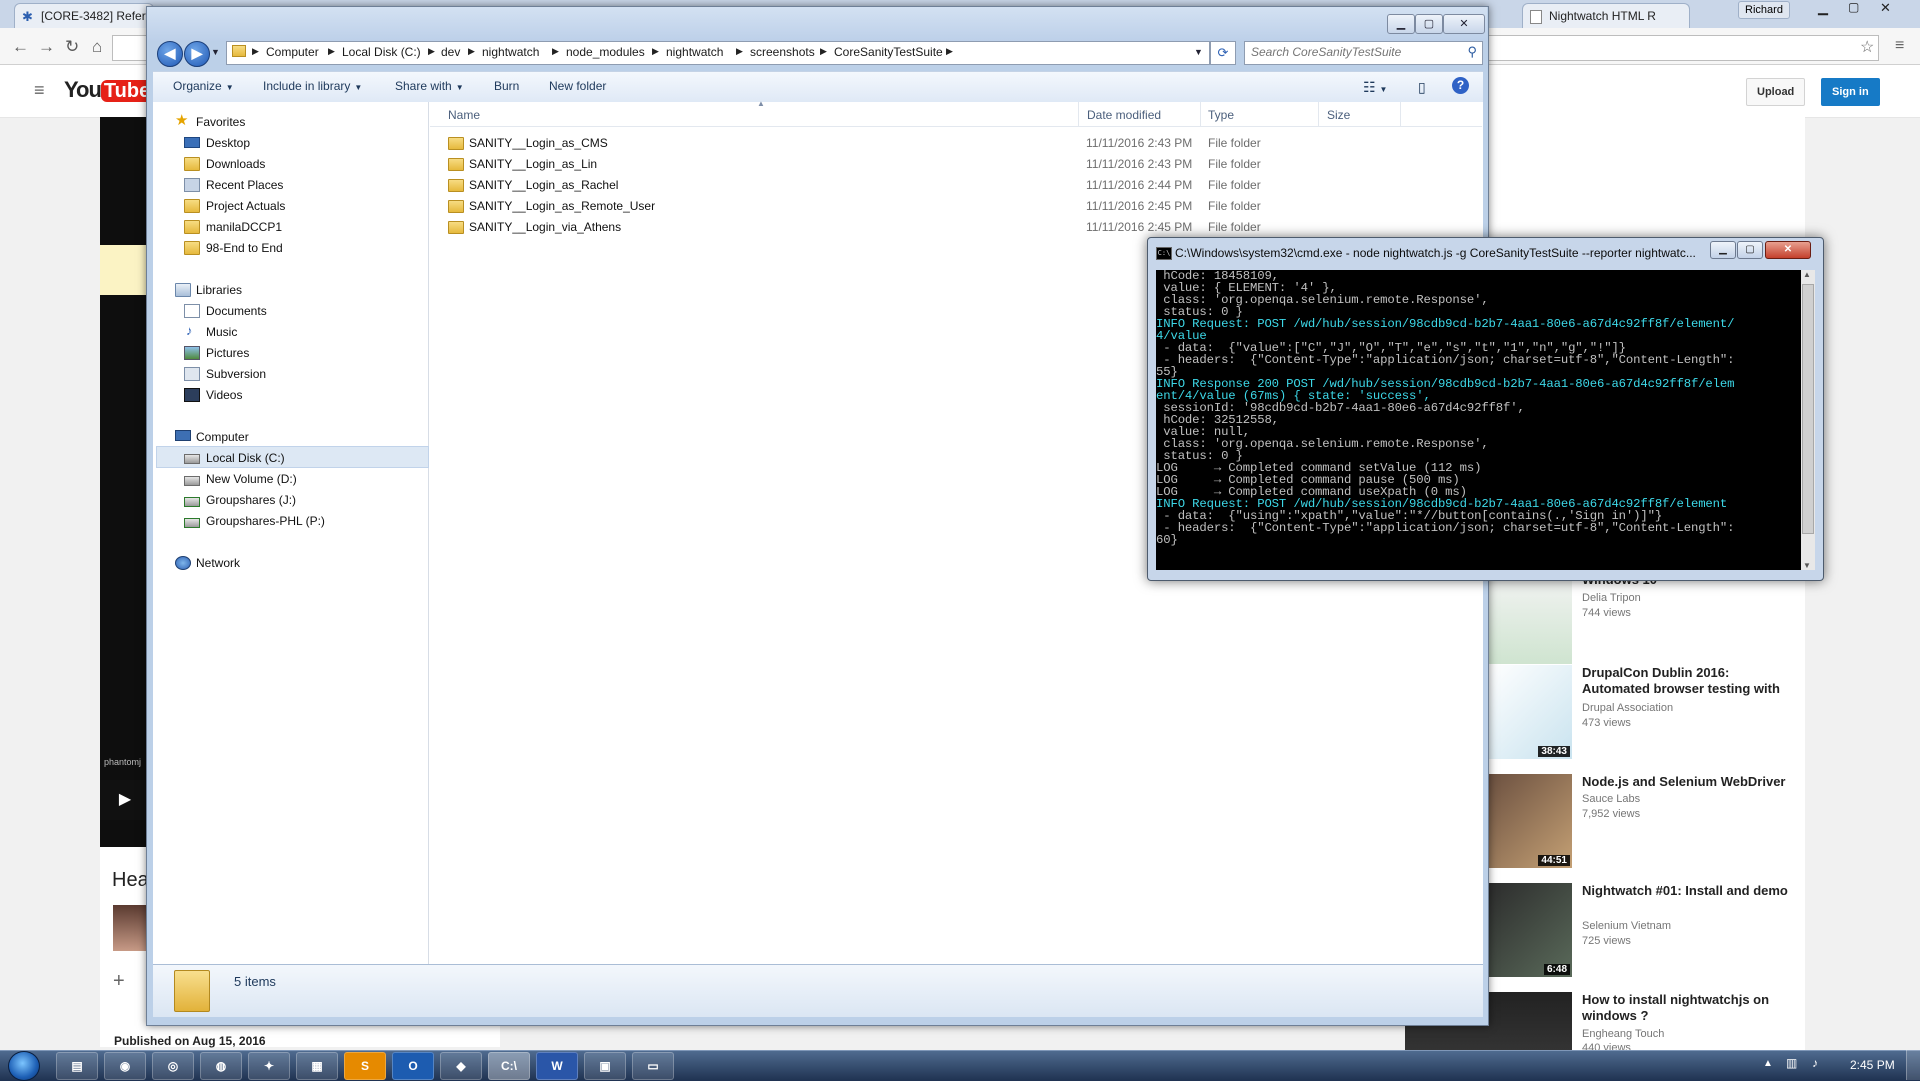 The width and height of the screenshot is (1920, 1081). What do you see at coordinates (1124, 115) in the screenshot?
I see `column-date-modified: Date modified` at bounding box center [1124, 115].